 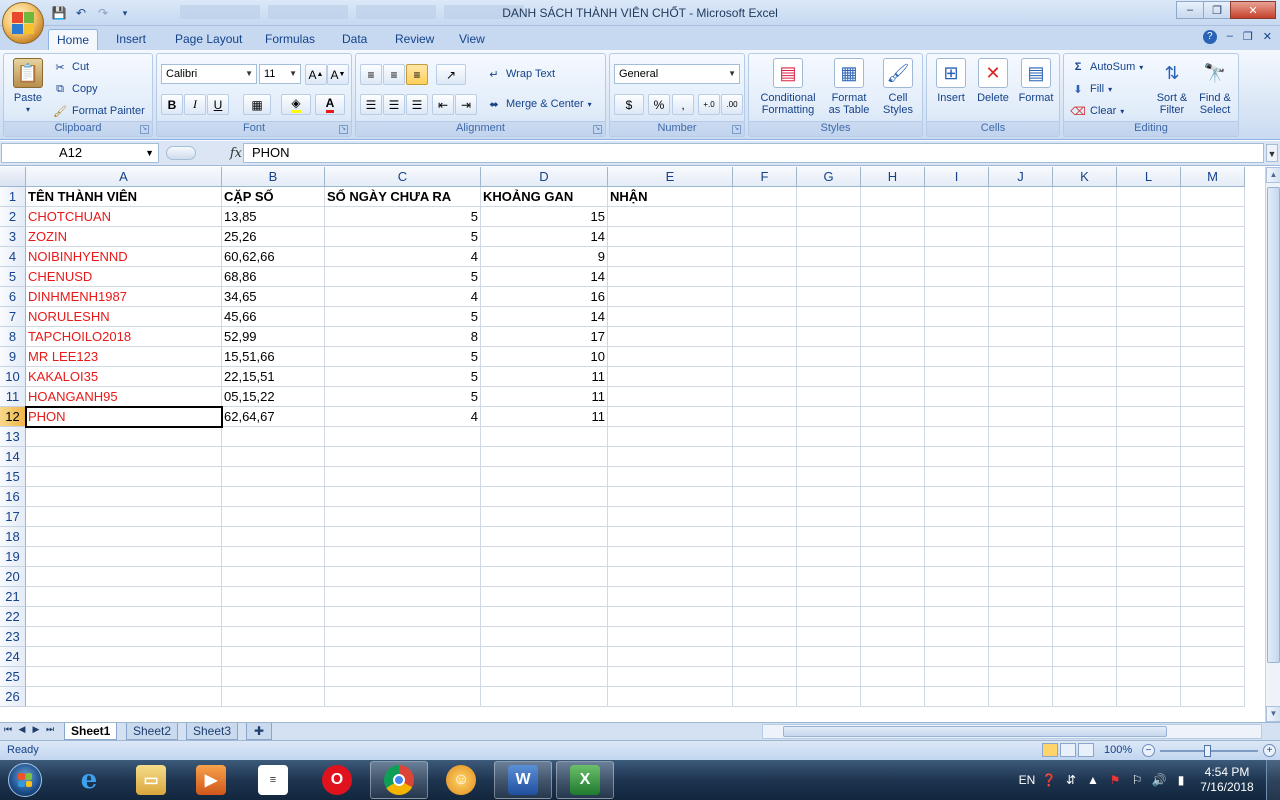 I want to click on row-header: 8, so click(x=13, y=337).